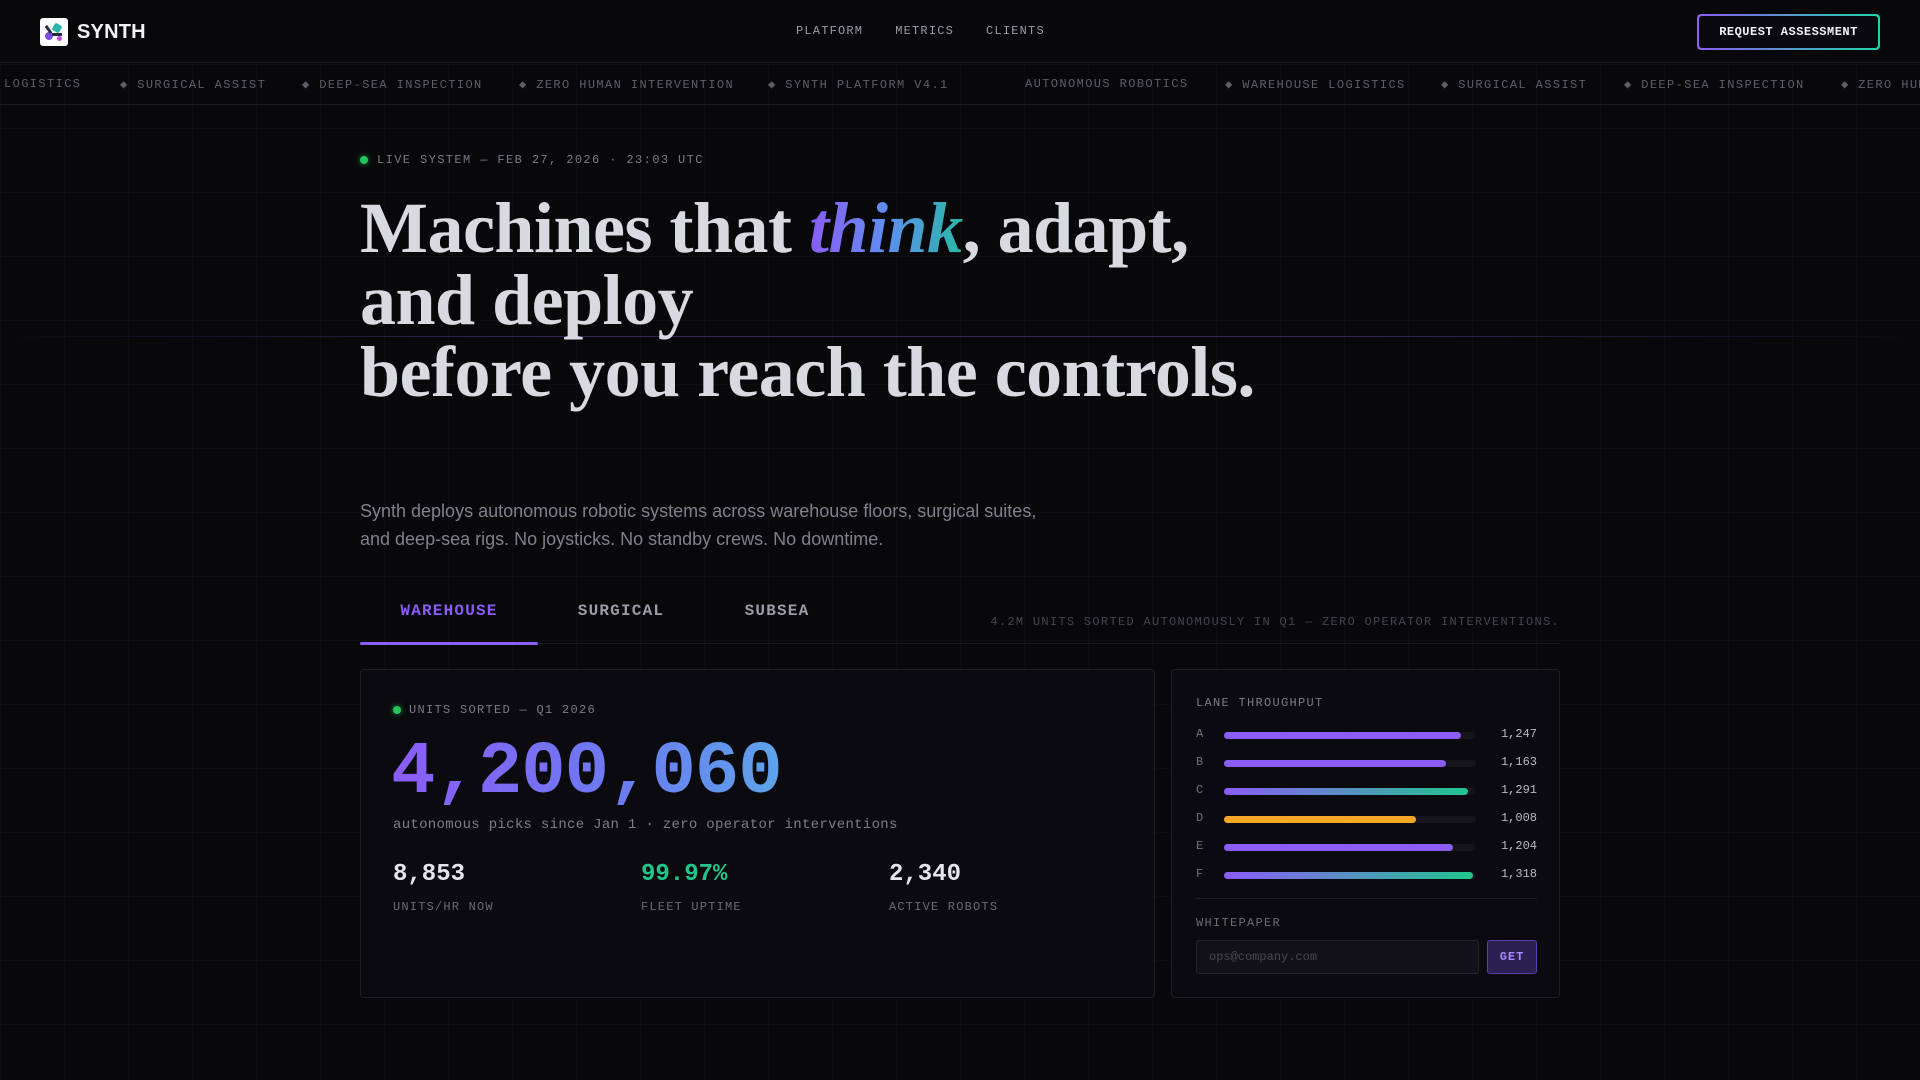 This screenshot has width=1920, height=1080. What do you see at coordinates (885, 228) in the screenshot?
I see `headline-emphasis: think` at bounding box center [885, 228].